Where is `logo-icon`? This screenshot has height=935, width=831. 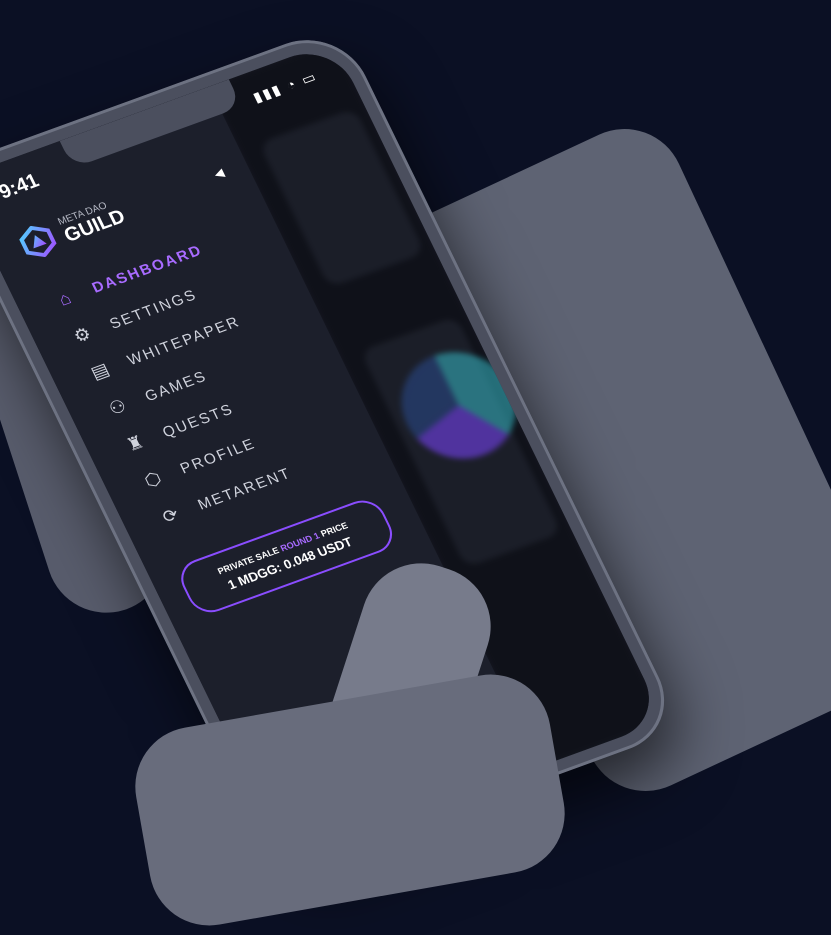 logo-icon is located at coordinates (38, 241).